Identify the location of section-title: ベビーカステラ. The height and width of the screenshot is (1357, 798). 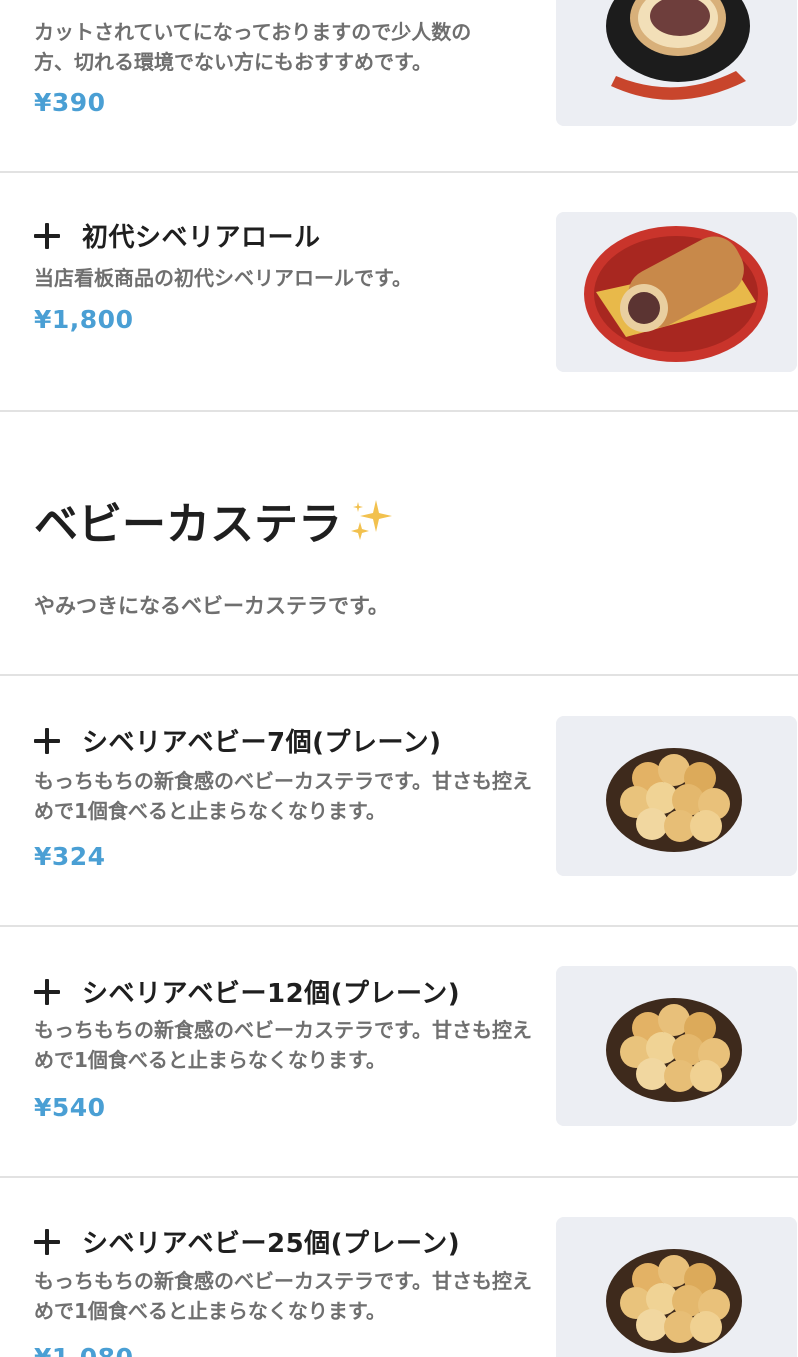
(215, 520).